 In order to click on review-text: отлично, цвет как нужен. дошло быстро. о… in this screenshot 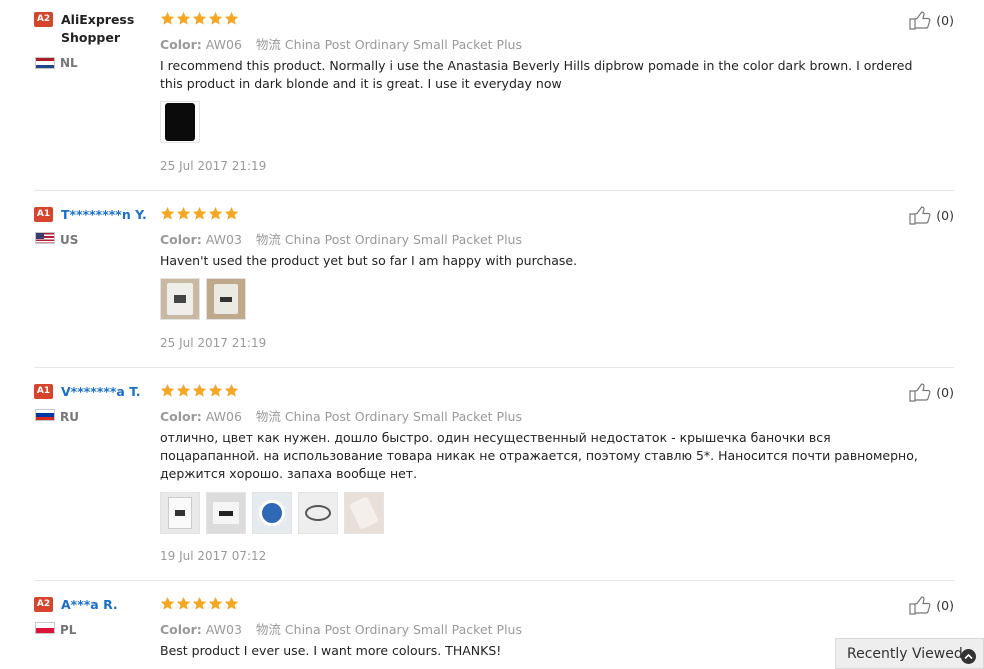, I will do `click(539, 455)`.